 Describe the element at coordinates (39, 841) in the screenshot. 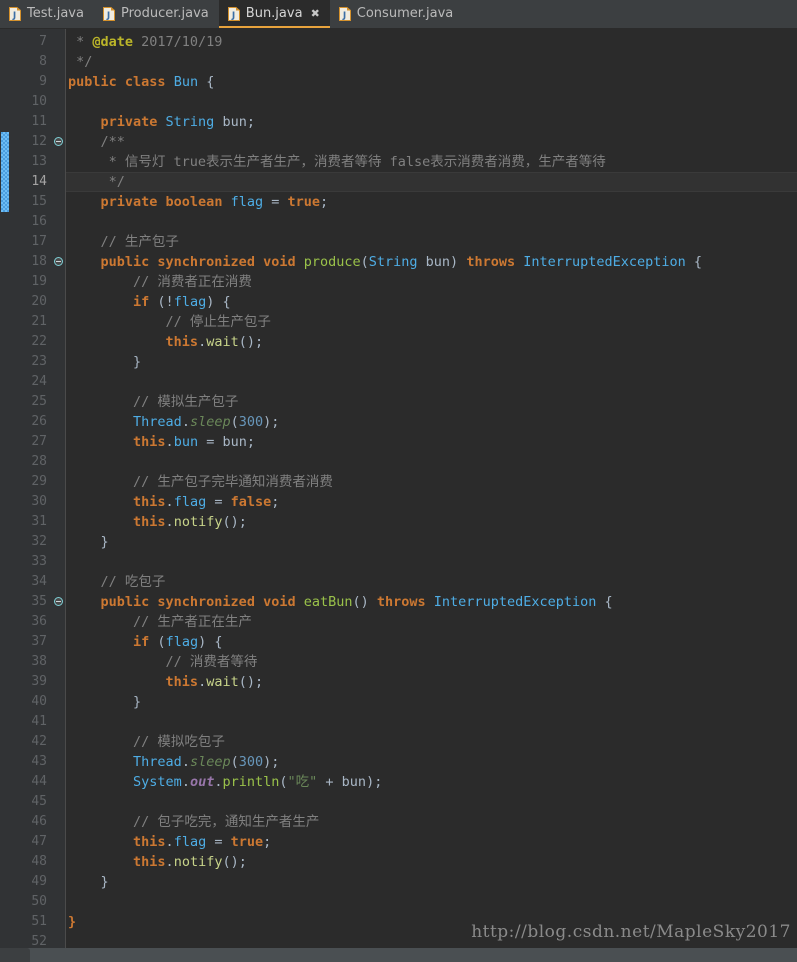

I see `line-number: 47` at that location.